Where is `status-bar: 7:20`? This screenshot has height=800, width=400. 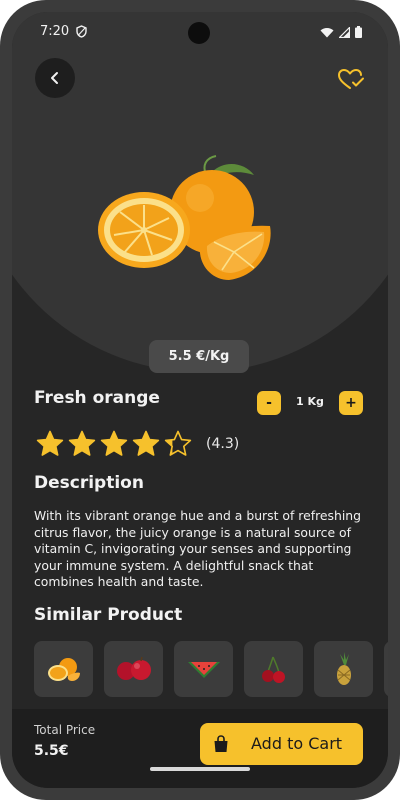 status-bar: 7:20 is located at coordinates (200, 32).